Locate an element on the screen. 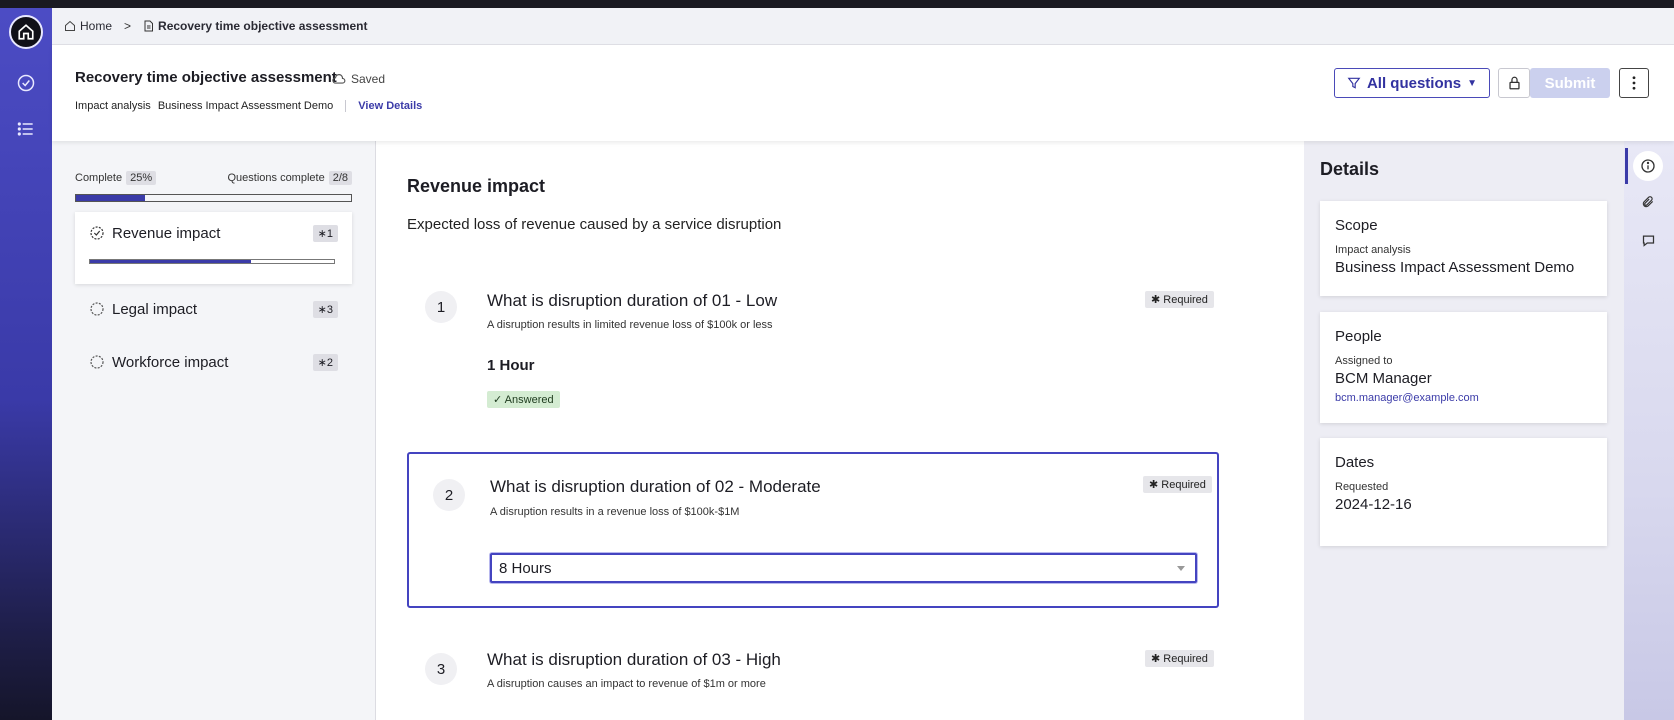 The image size is (1674, 720). list-icon is located at coordinates (25, 129).